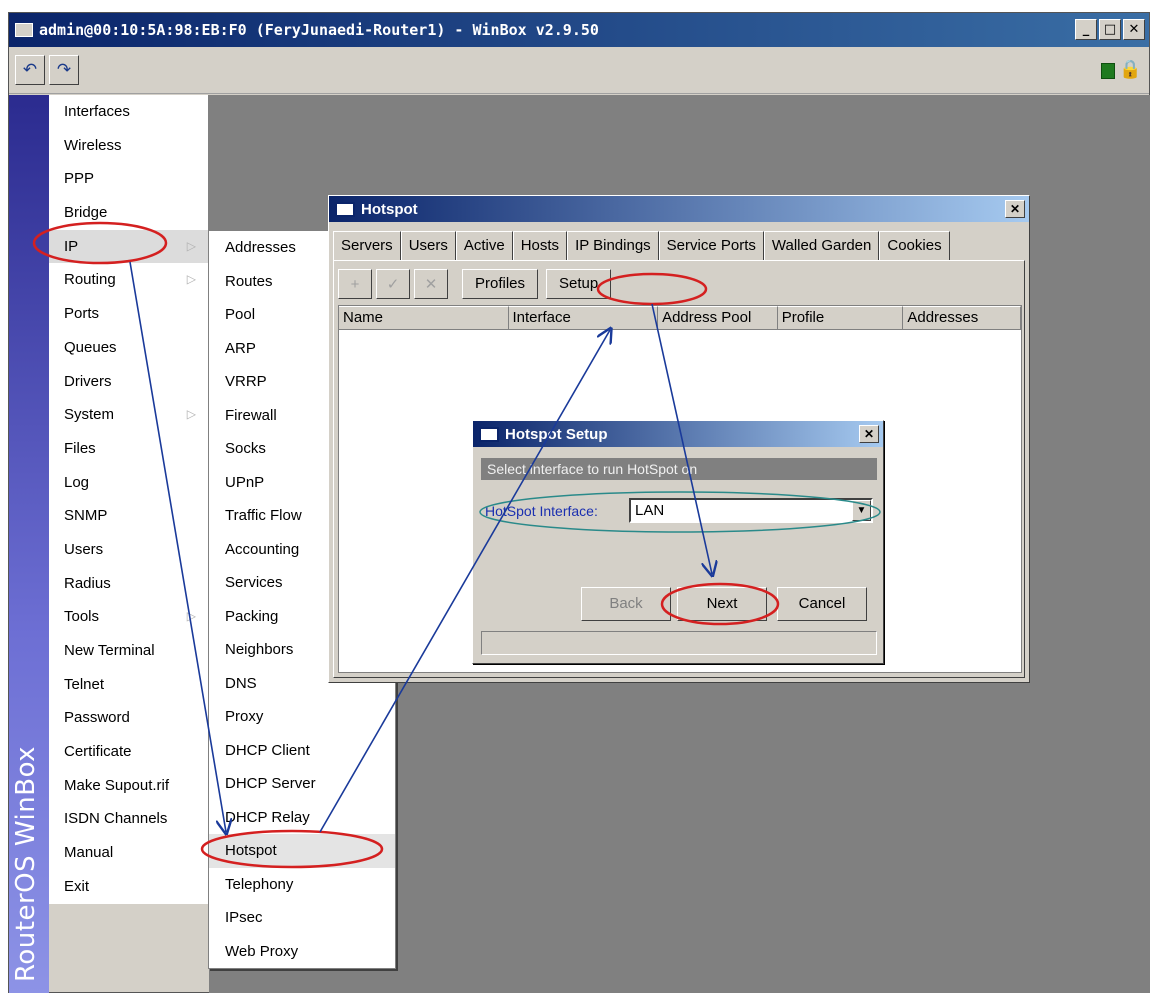 Image resolution: width=1150 pixels, height=993 pixels. What do you see at coordinates (679, 643) in the screenshot?
I see `setup-status-bar` at bounding box center [679, 643].